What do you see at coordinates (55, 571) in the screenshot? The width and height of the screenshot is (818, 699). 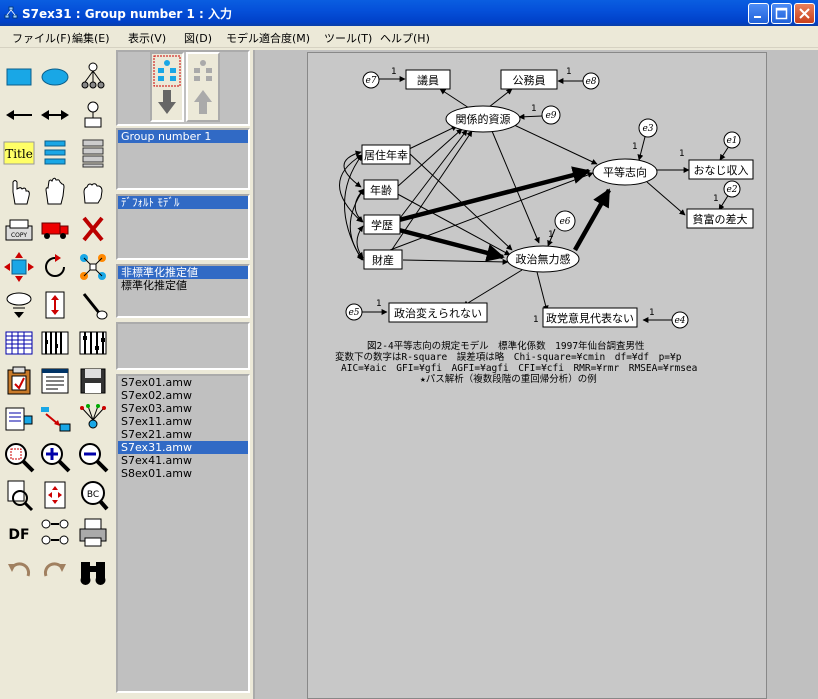 I see `redo-tool` at bounding box center [55, 571].